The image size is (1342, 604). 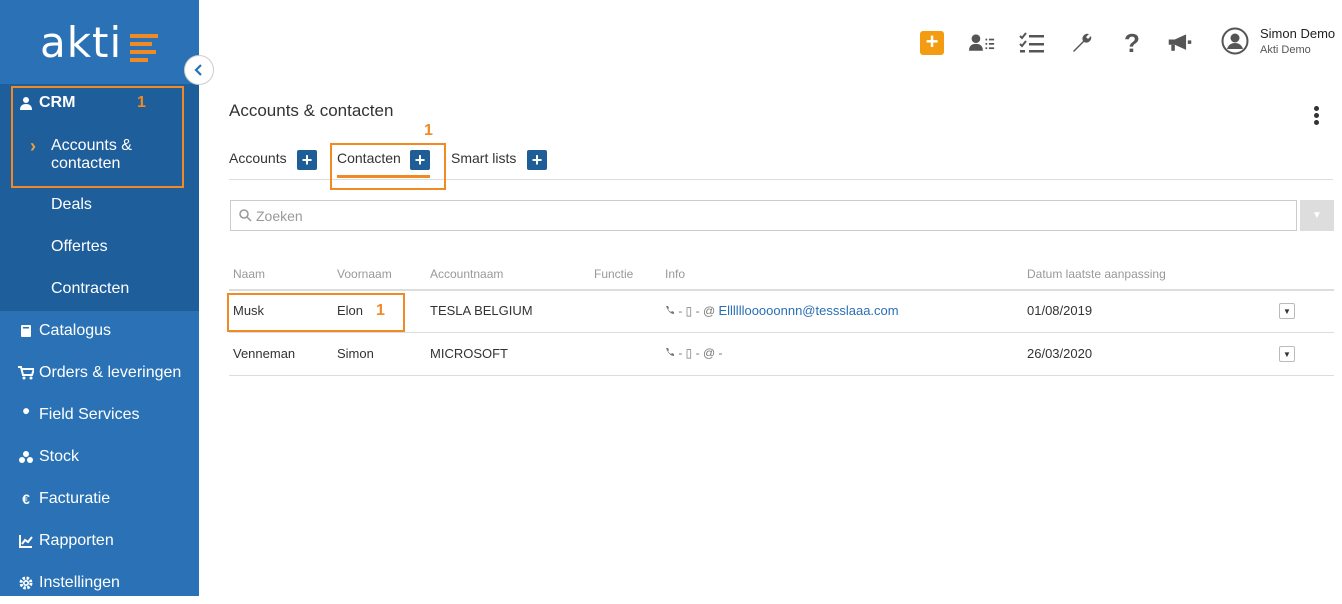 I want to click on sidebar-item-instellingen: Instellingen, so click(x=99, y=583).